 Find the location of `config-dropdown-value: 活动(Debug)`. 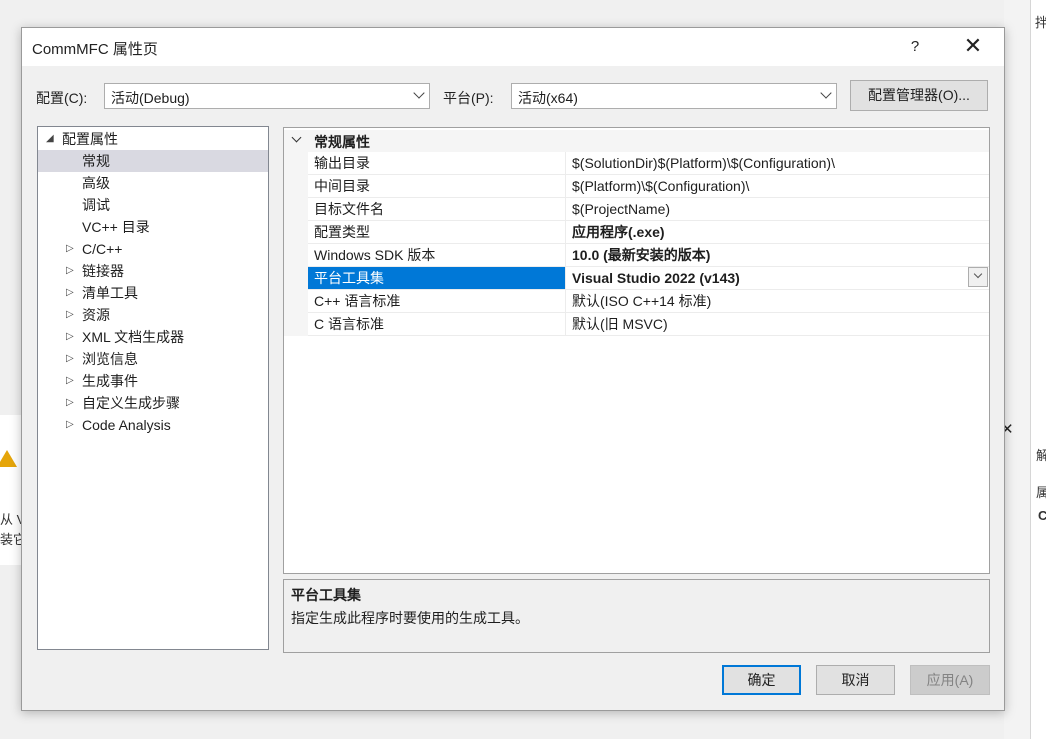

config-dropdown-value: 活动(Debug) is located at coordinates (150, 98).